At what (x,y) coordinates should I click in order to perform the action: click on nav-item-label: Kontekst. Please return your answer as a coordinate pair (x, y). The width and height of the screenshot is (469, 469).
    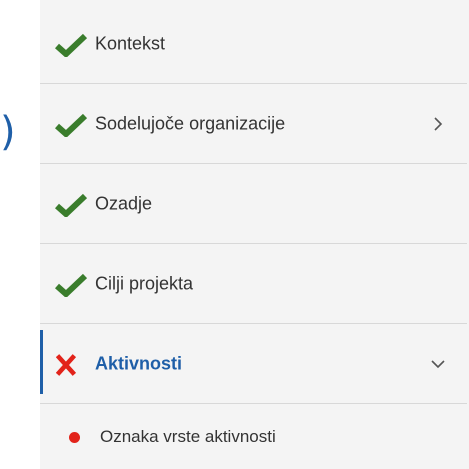
    Looking at the image, I should click on (130, 43).